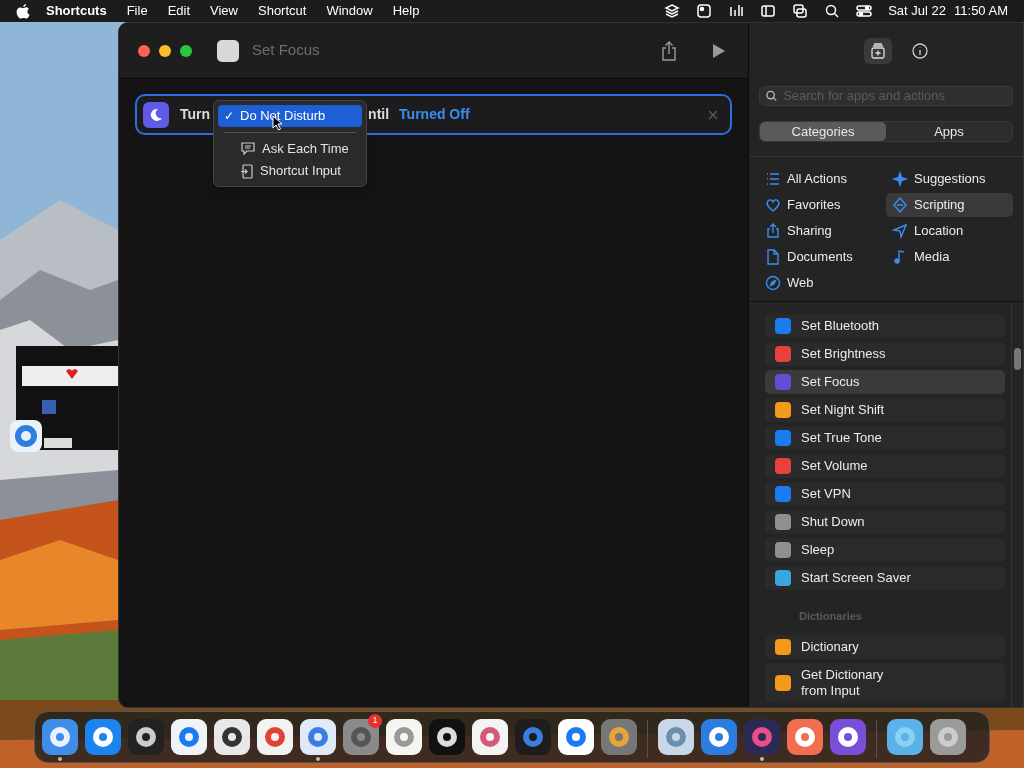 The height and width of the screenshot is (768, 1024). I want to click on segment-tab: Apps, so click(949, 131).